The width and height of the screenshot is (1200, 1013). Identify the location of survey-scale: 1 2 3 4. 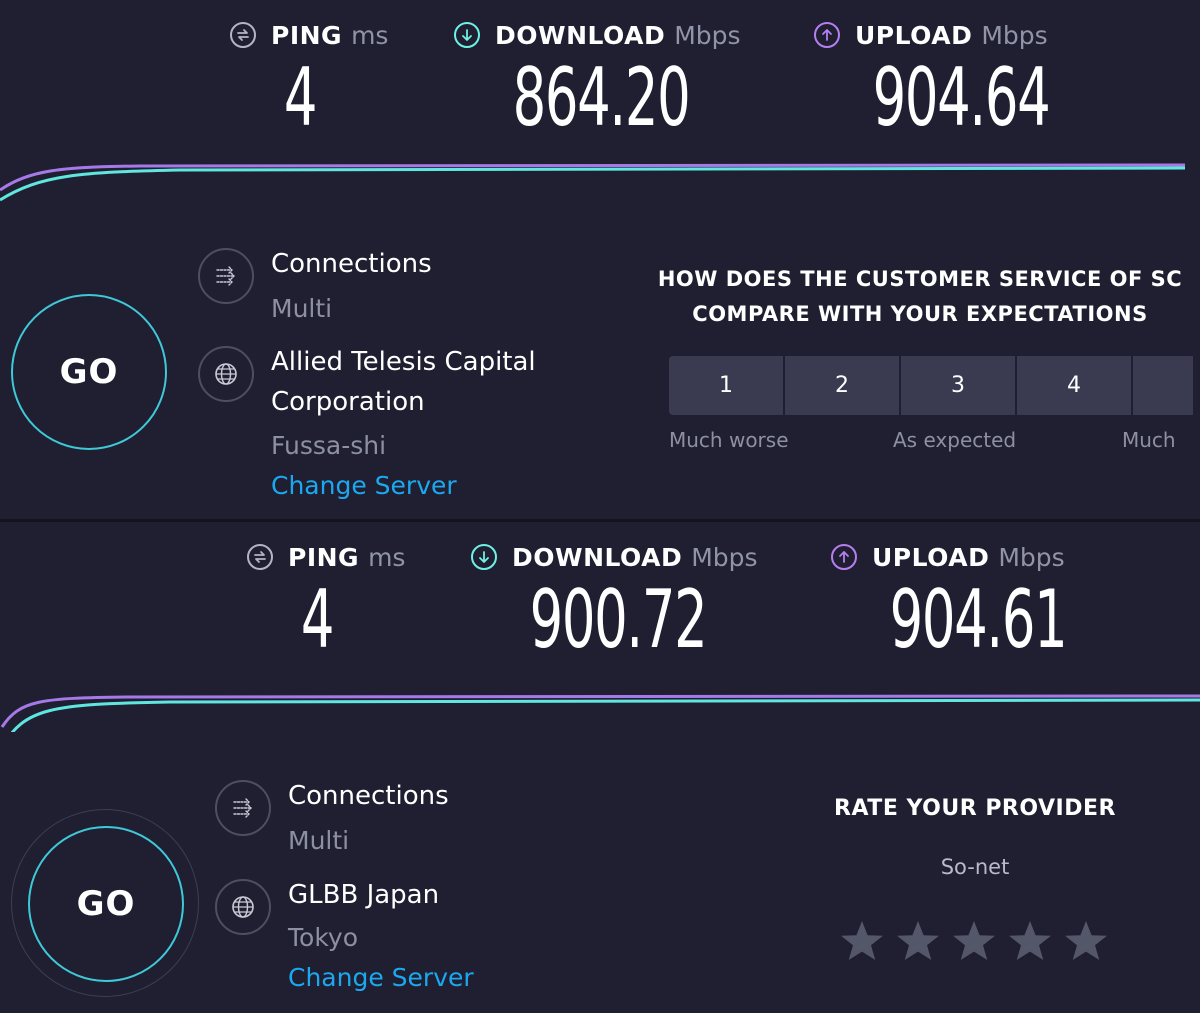
(932, 385).